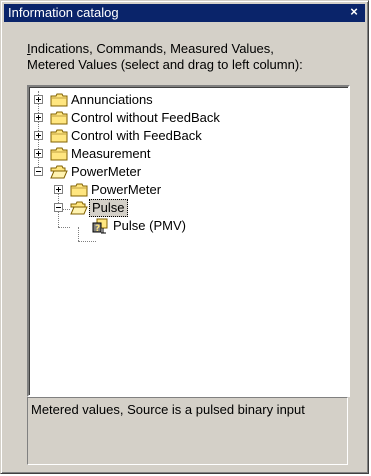 The image size is (371, 476). Describe the element at coordinates (184, 172) in the screenshot. I see `tree-node-powermeter: PowerMeter` at that location.